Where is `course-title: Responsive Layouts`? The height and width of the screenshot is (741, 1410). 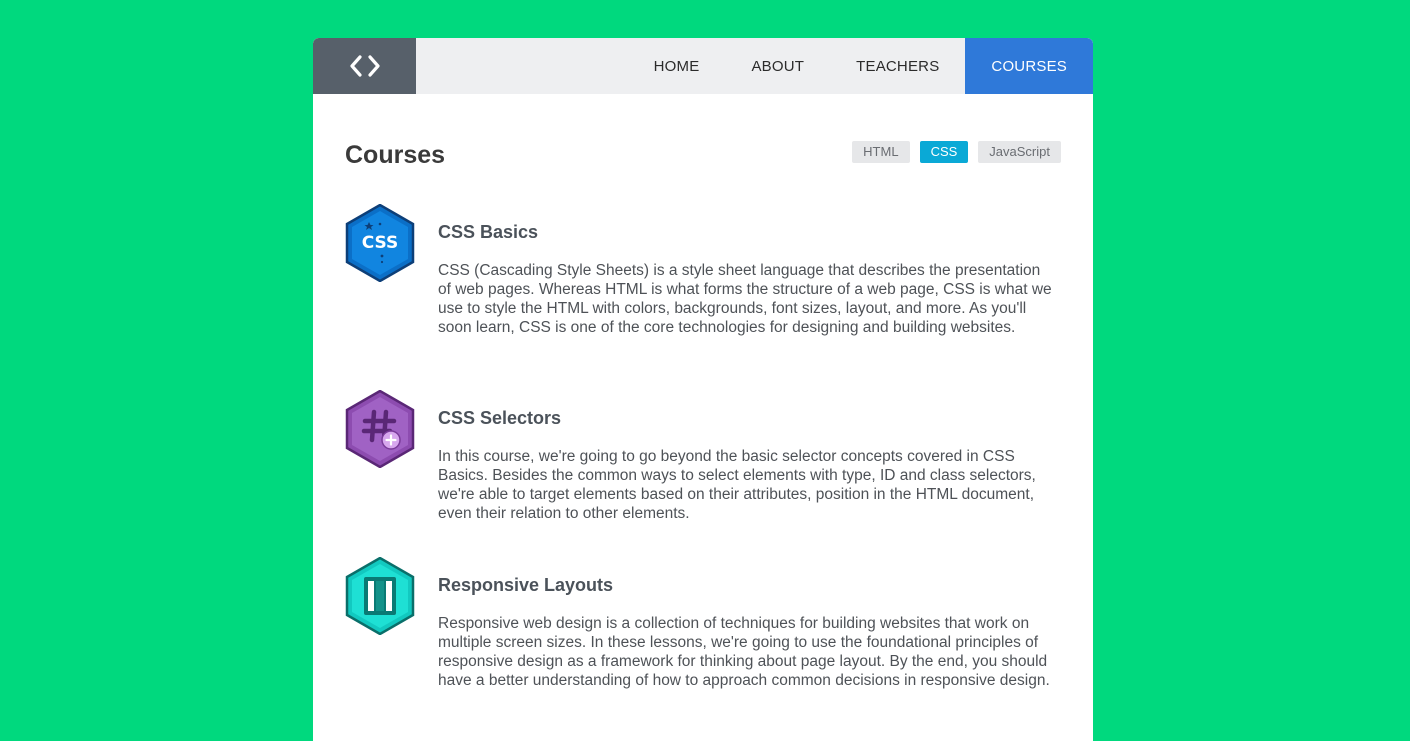 course-title: Responsive Layouts is located at coordinates (525, 585).